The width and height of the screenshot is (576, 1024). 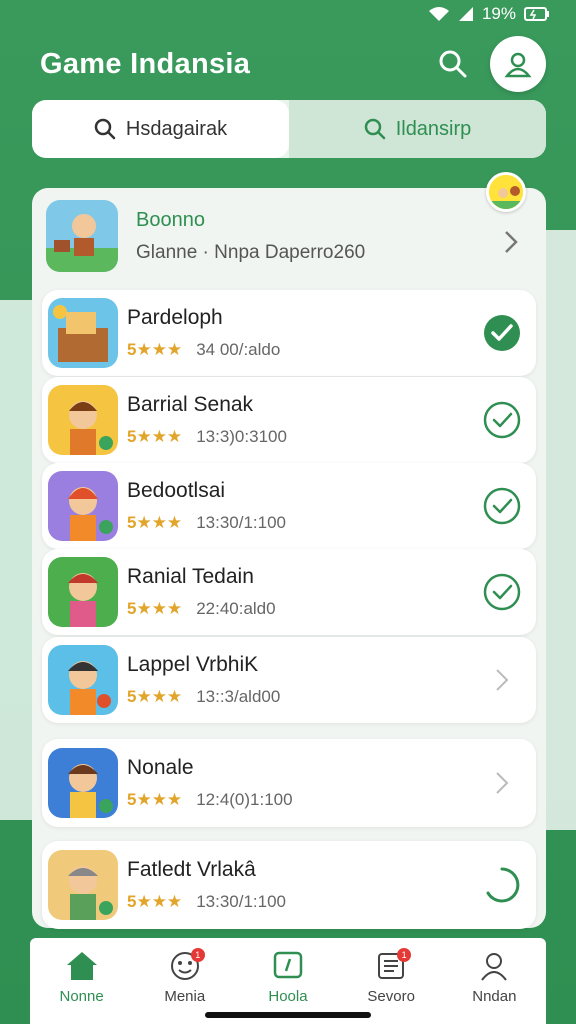 I want to click on featured-game: Boonno Glanne · Nnpa Daperro260, so click(x=289, y=227).